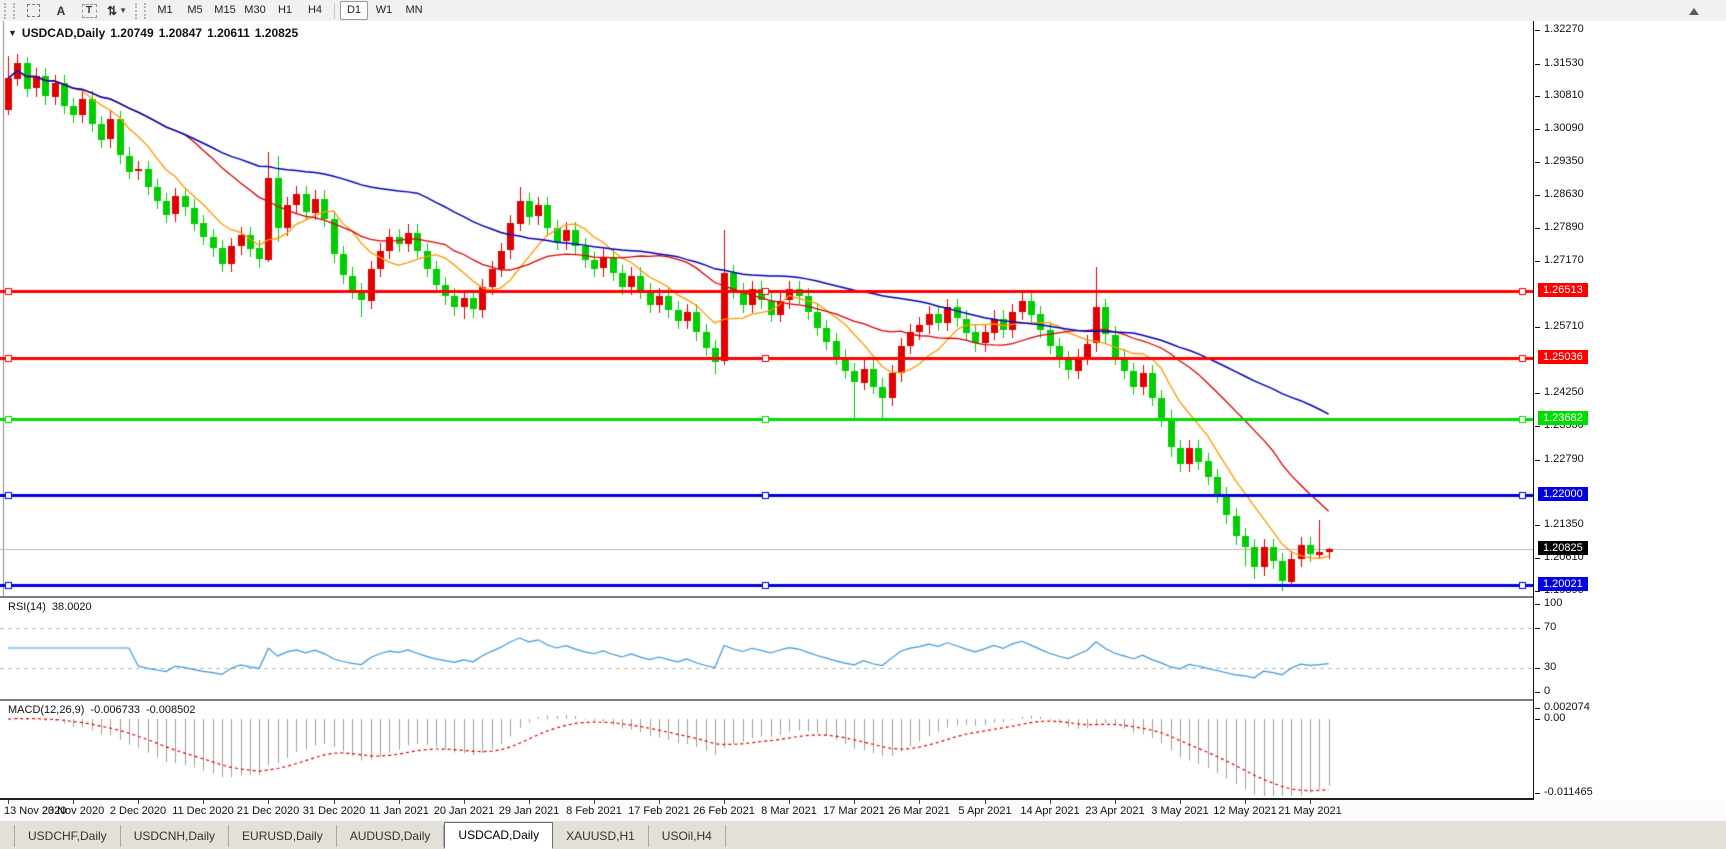 The height and width of the screenshot is (849, 1726). Describe the element at coordinates (1548, 603) in the screenshot. I see `rsi-tick: 100` at that location.